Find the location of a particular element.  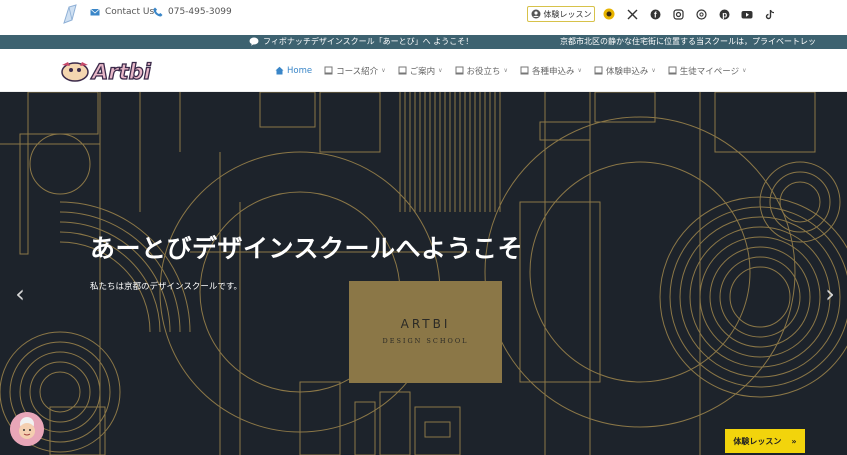

nav-item-2: ご案内 ∨ is located at coordinates (420, 71).